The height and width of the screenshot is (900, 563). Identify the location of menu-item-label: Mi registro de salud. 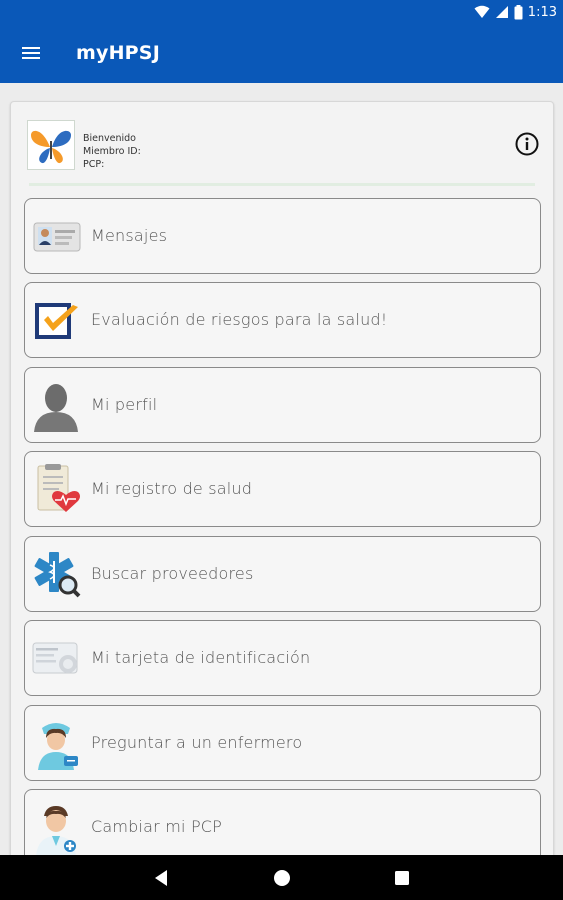
(172, 488).